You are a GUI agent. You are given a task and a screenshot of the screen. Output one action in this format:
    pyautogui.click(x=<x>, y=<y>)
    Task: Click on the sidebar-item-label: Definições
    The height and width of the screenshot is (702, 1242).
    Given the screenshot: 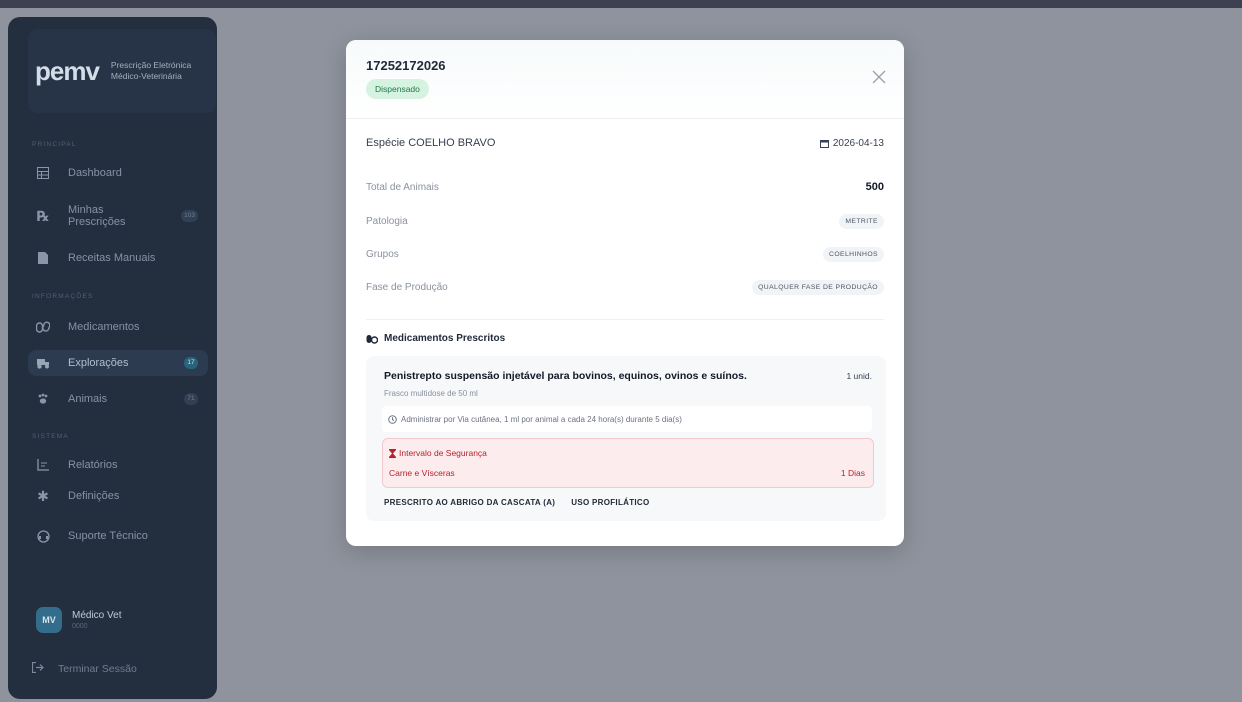 What is the action you would take?
    pyautogui.click(x=94, y=496)
    